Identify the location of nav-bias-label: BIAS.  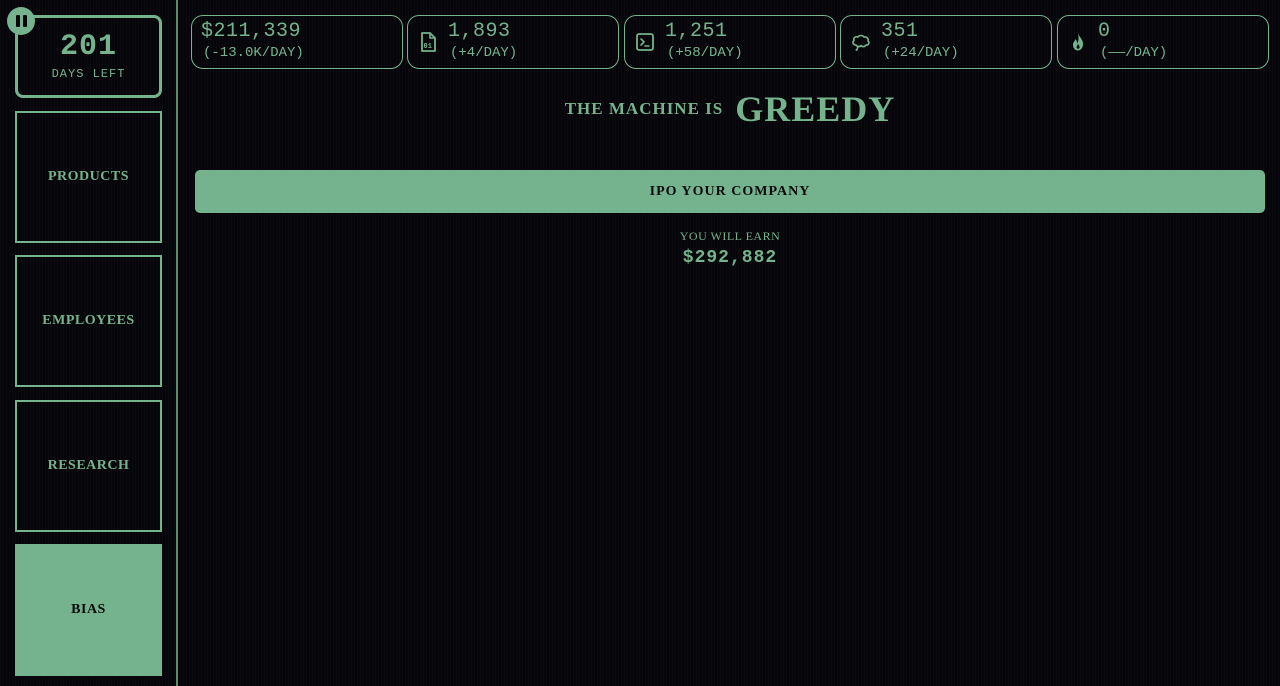
(88, 609).